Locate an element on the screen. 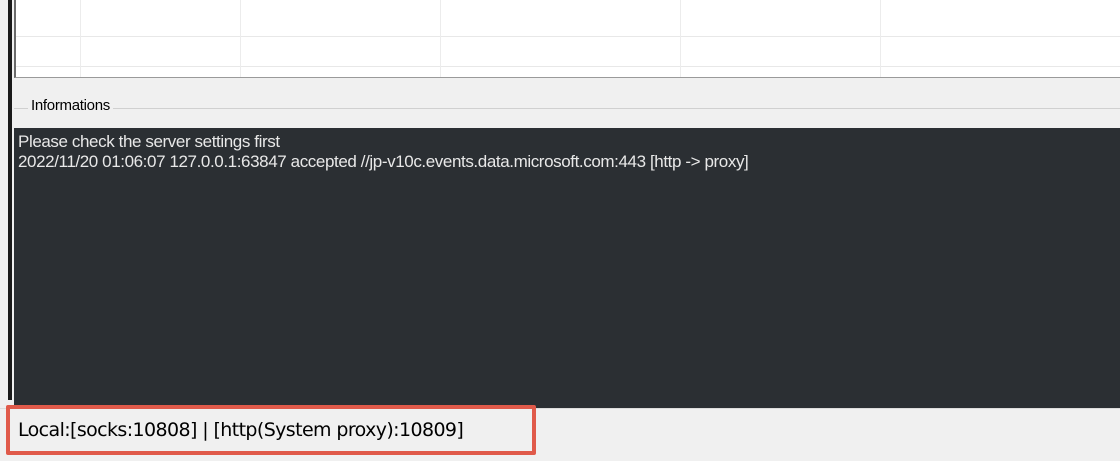 The height and width of the screenshot is (461, 1120). log-line: Please check the server settings first is located at coordinates (149, 141).